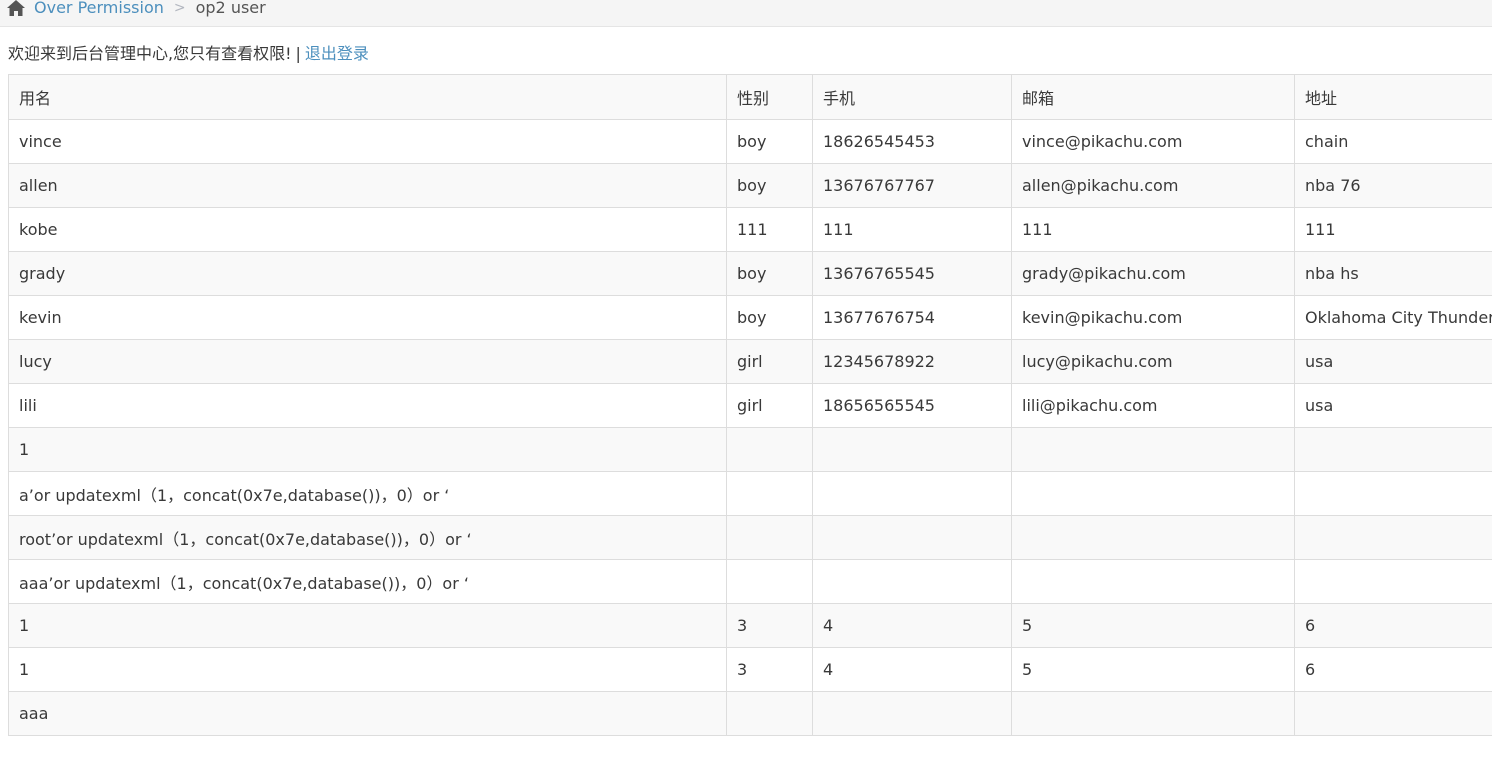 Image resolution: width=1492 pixels, height=762 pixels. Describe the element at coordinates (16, 8) in the screenshot. I see `home-icon` at that location.